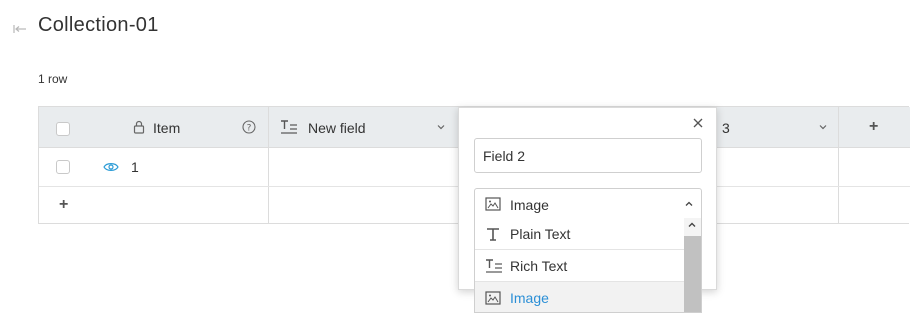 This screenshot has height=313, width=923. Describe the element at coordinates (63, 129) in the screenshot. I see `select-all-checkbox` at that location.